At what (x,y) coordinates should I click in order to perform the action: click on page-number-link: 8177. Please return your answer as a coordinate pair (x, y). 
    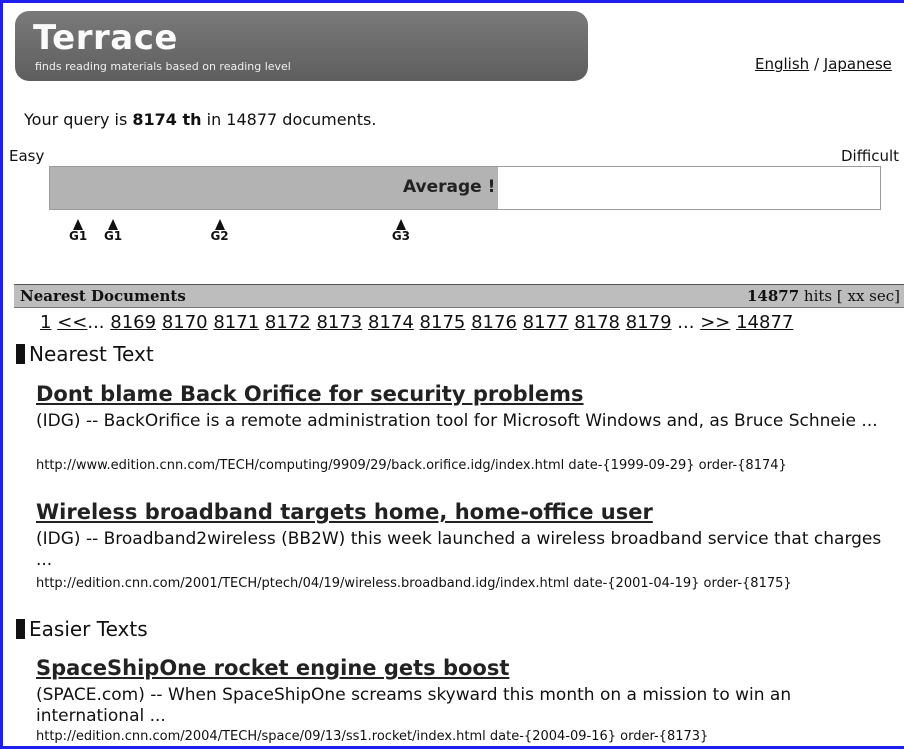
    Looking at the image, I should click on (546, 322).